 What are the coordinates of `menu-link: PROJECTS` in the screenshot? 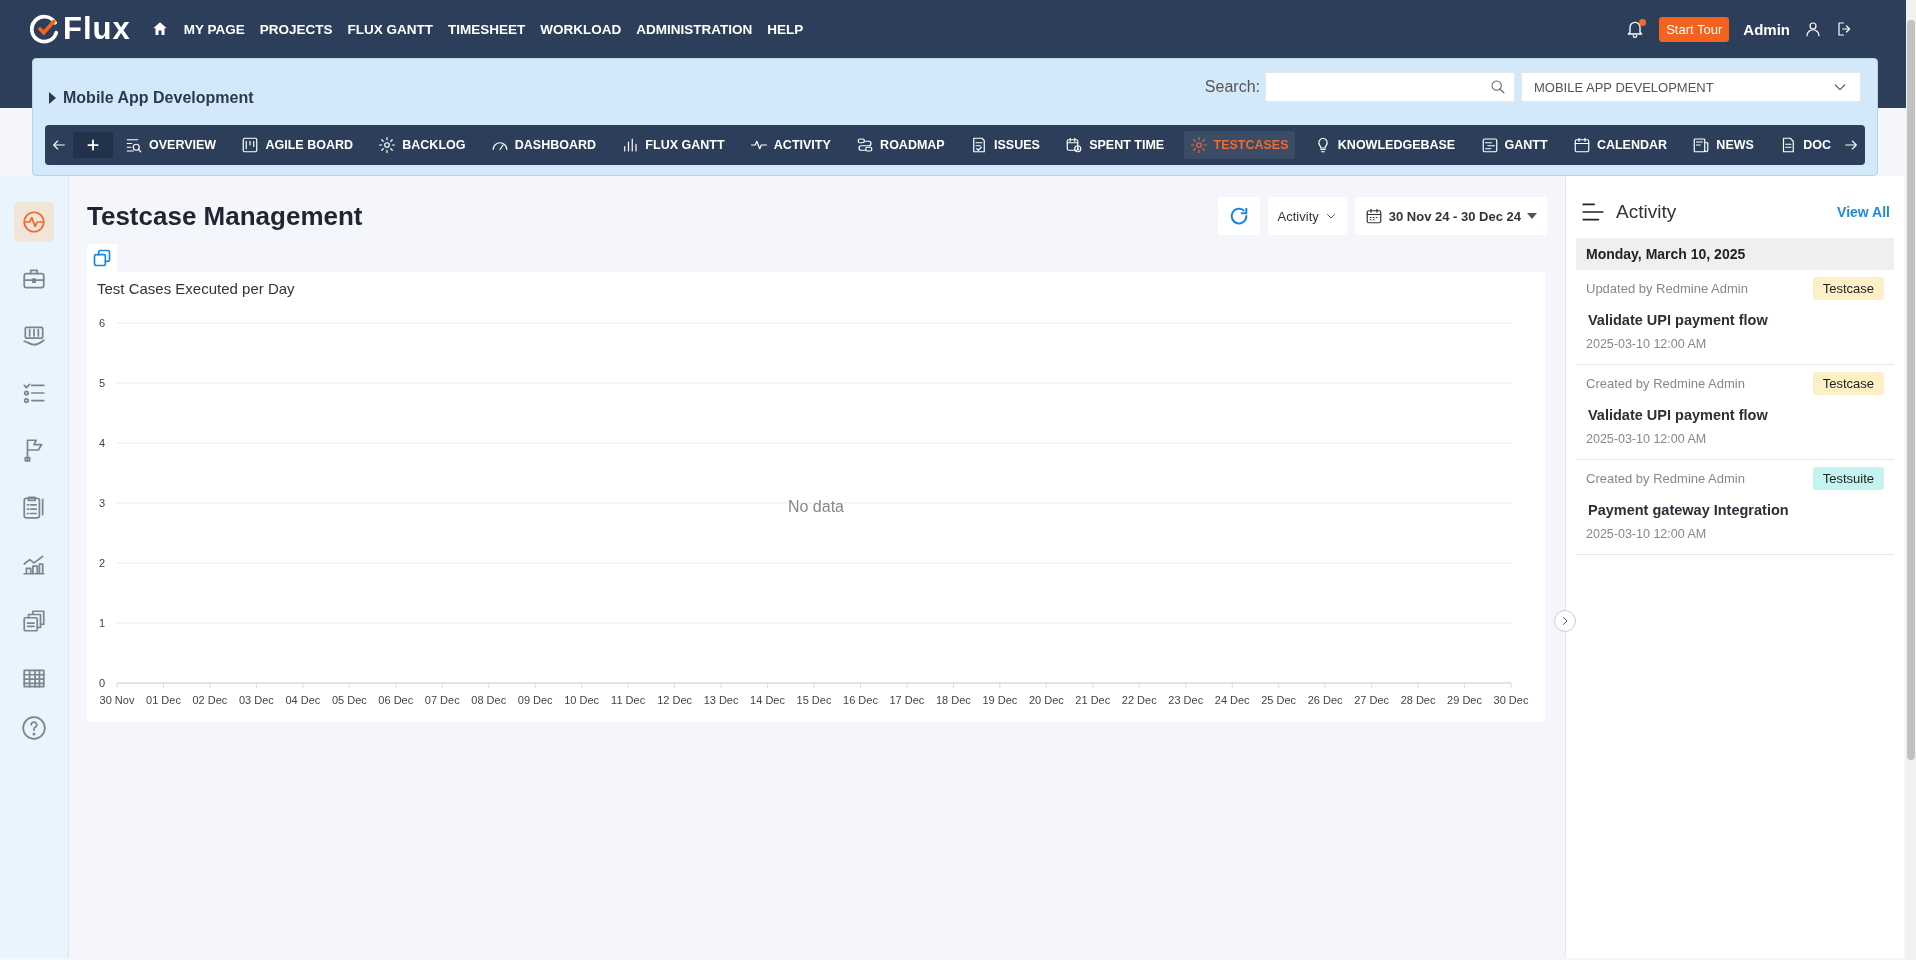 It's located at (296, 29).